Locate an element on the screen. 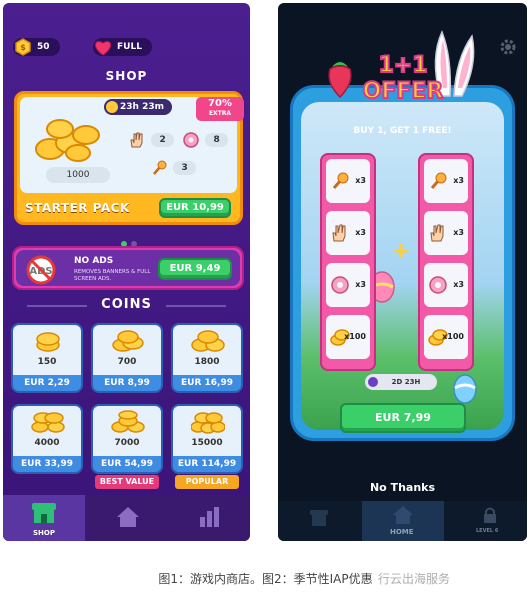  coin-balance: $ 50 is located at coordinates (36, 47).